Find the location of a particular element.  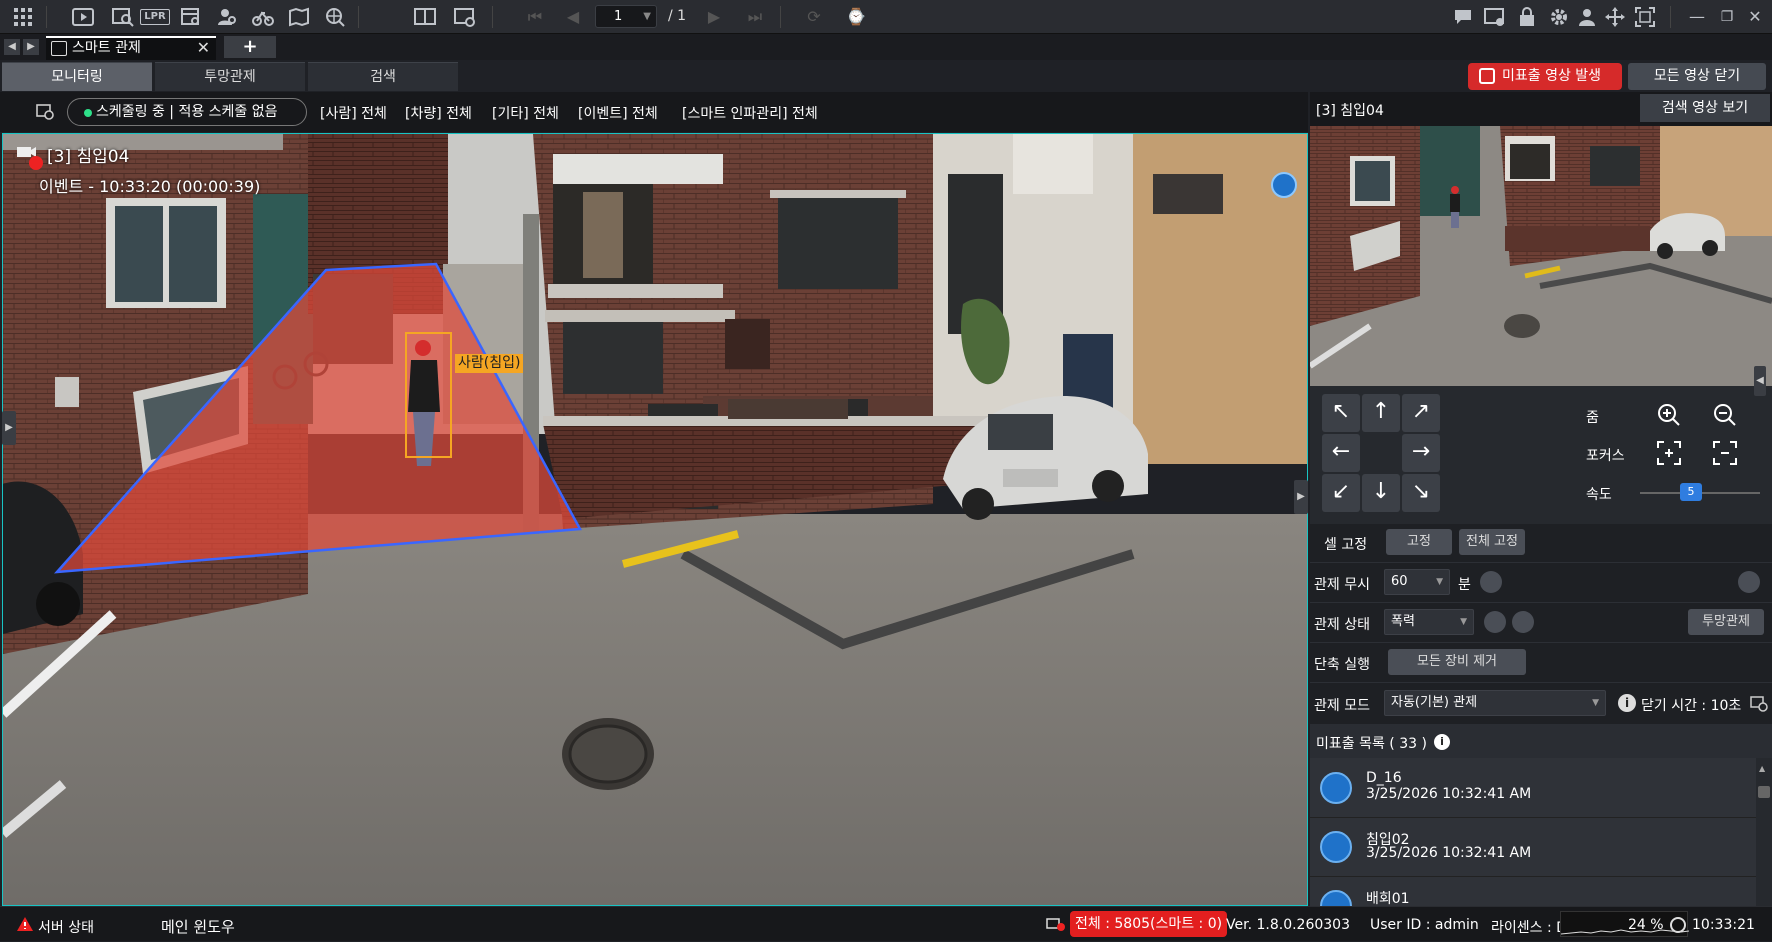

net-control-button: 투망관제 is located at coordinates (1726, 622).